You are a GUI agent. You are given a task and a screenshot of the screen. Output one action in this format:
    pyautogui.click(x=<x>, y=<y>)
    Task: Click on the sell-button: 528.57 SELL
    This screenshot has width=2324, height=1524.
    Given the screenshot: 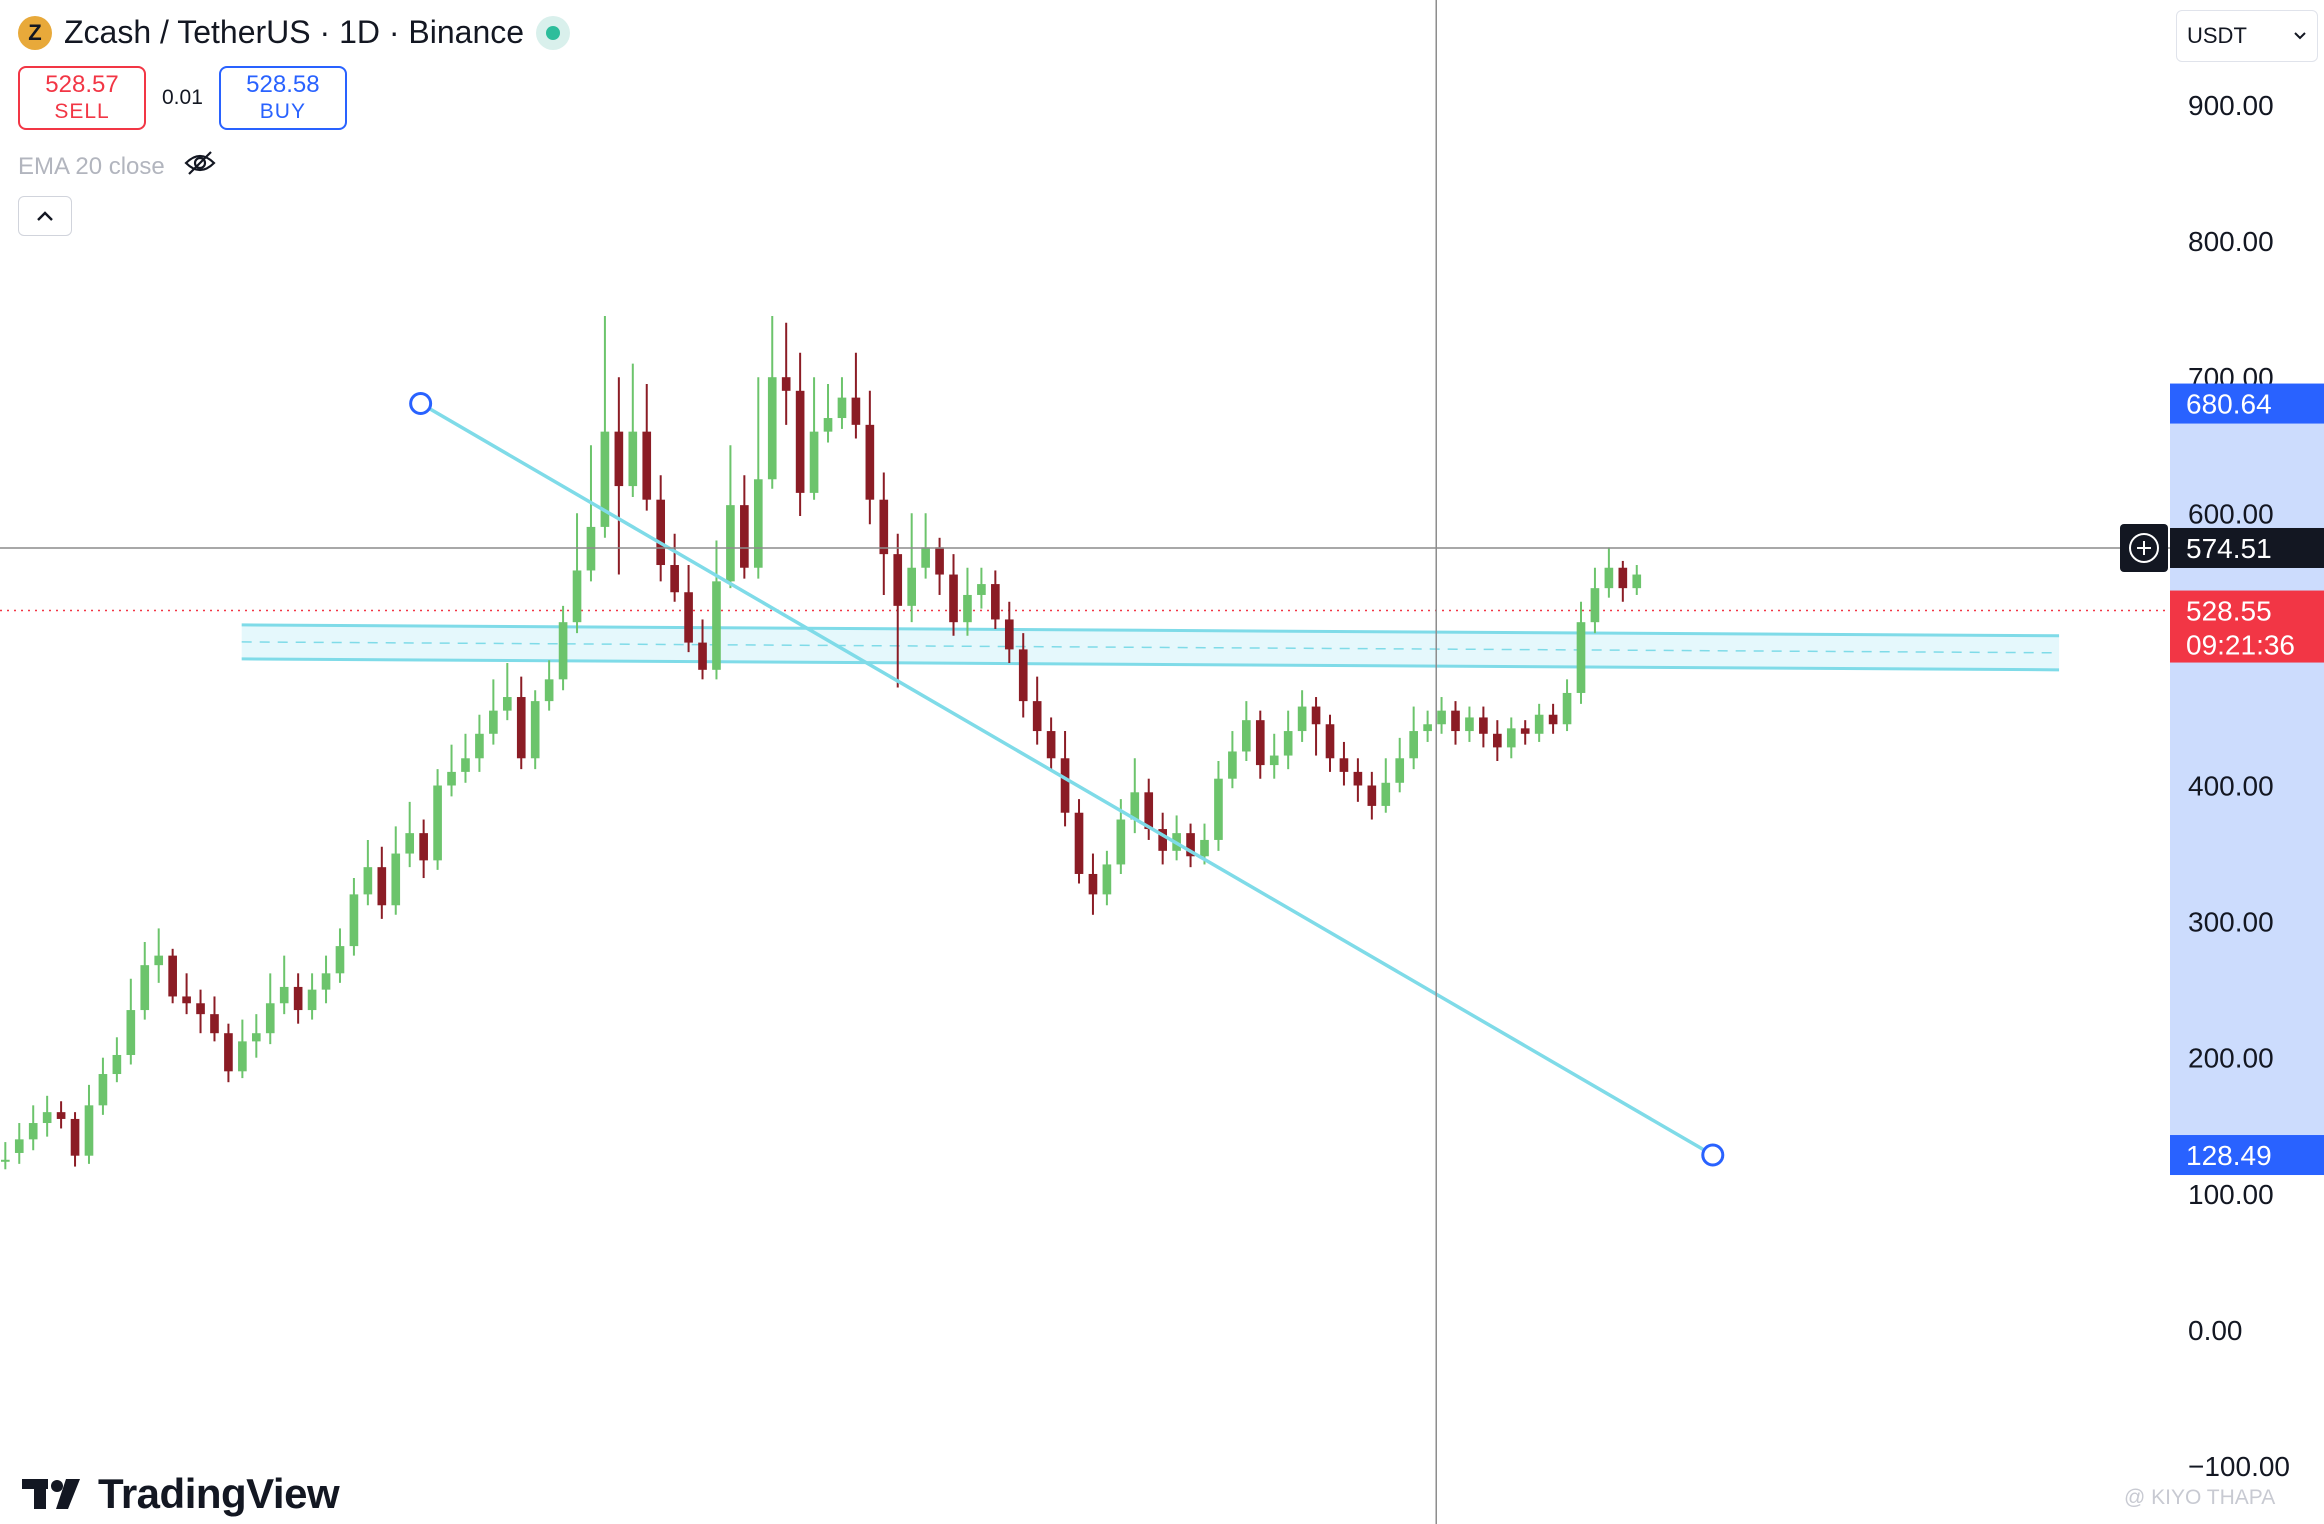 What is the action you would take?
    pyautogui.click(x=82, y=98)
    